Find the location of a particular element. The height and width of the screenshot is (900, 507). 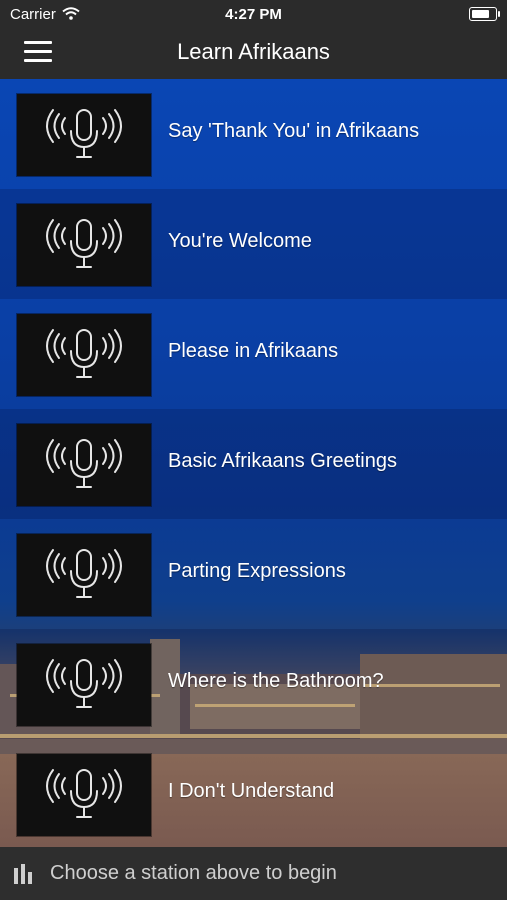

equalizer-icon is located at coordinates (23, 874).